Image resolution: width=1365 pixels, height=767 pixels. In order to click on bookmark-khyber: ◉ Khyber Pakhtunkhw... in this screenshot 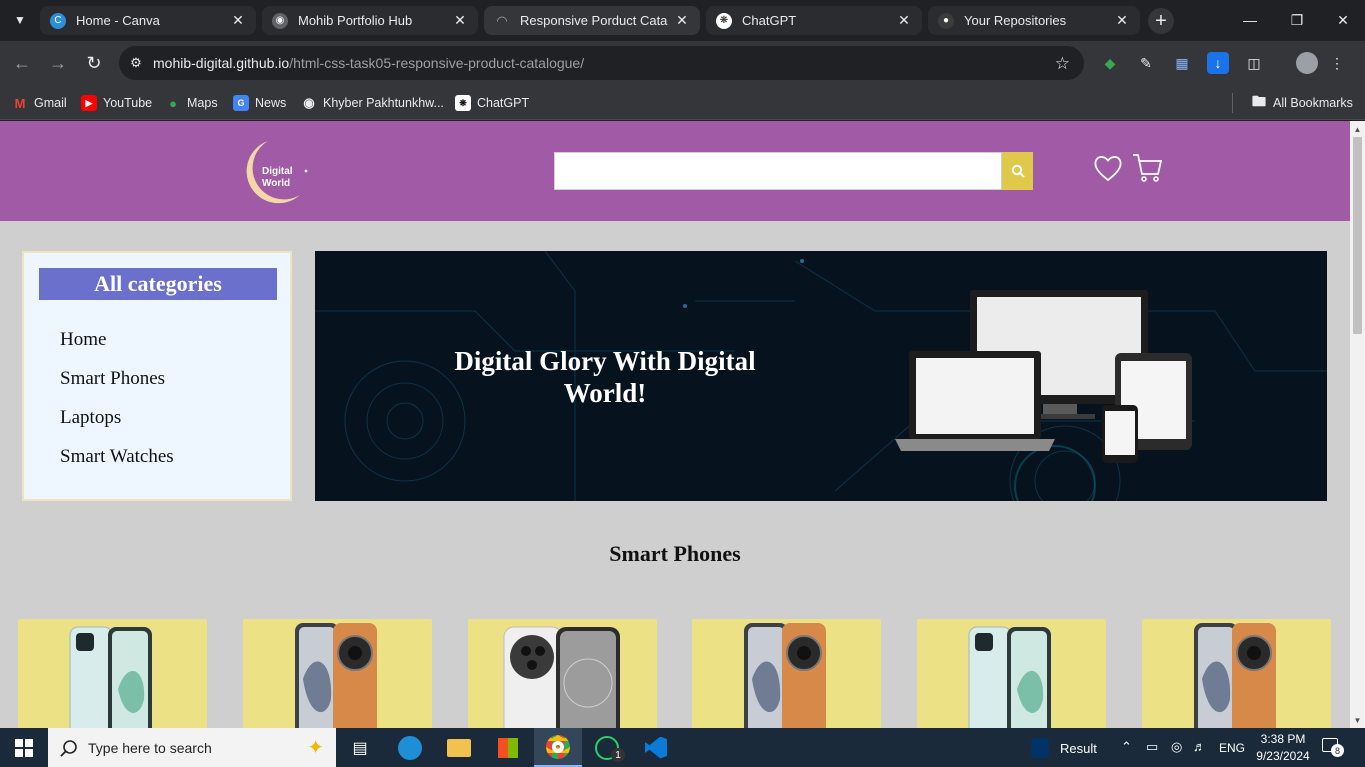, I will do `click(372, 103)`.